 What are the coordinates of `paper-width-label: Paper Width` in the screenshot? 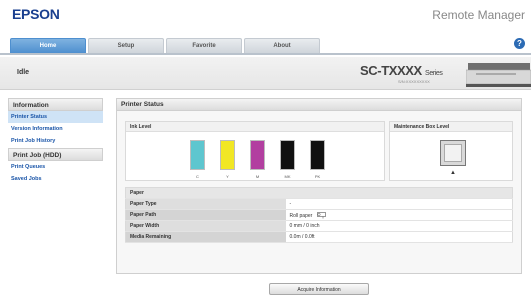 It's located at (205, 226).